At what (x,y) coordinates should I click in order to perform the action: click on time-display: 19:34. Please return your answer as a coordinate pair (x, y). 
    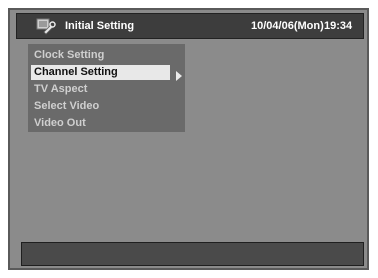
    Looking at the image, I should click on (338, 26).